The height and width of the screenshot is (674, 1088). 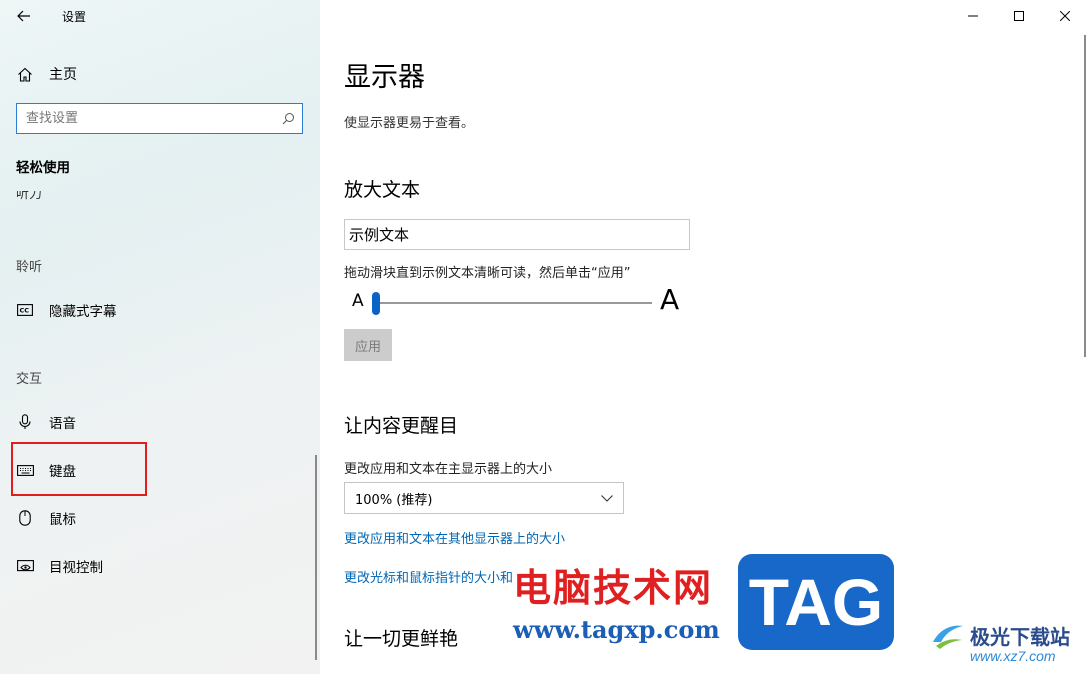 What do you see at coordinates (63, 75) in the screenshot?
I see `sidebar-item-label: 主页` at bounding box center [63, 75].